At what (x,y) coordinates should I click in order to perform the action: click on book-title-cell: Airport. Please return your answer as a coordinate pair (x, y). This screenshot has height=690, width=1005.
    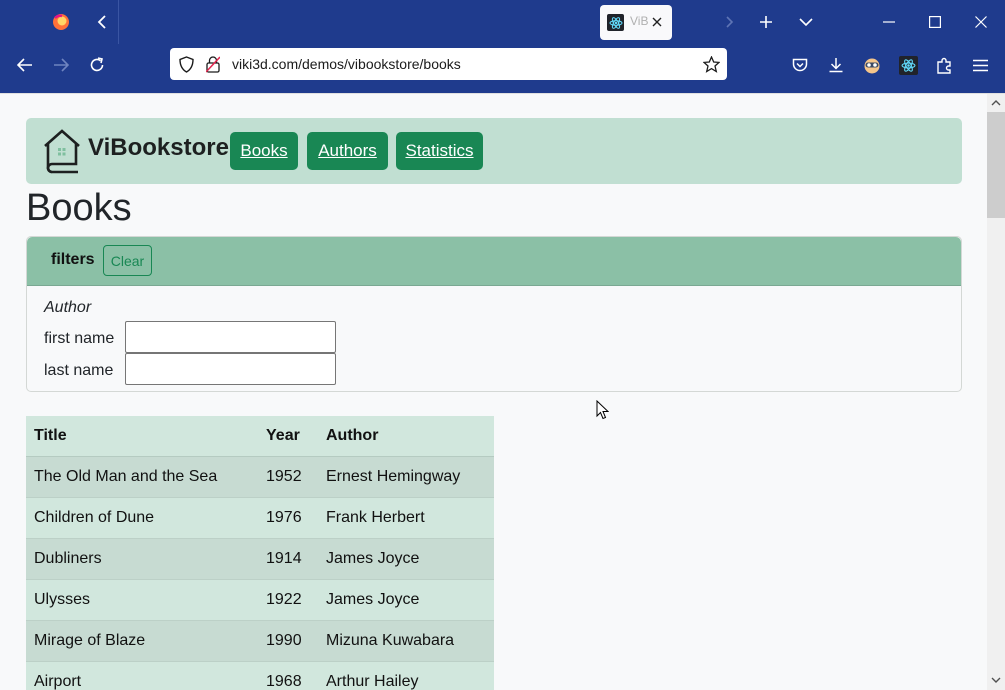
    Looking at the image, I should click on (142, 675).